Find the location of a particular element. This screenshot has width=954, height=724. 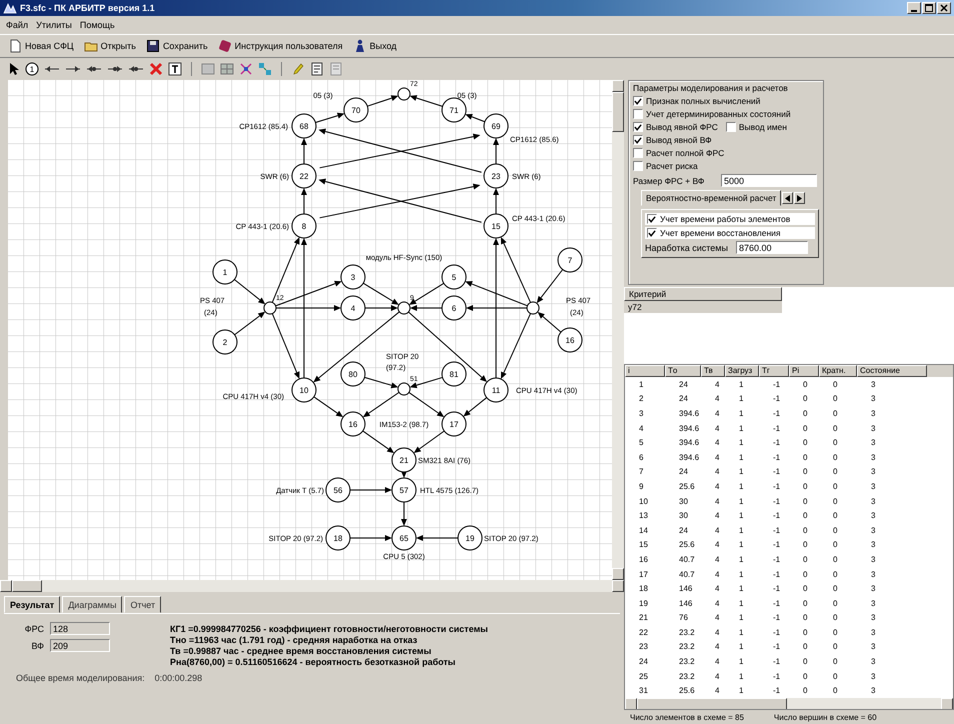

toolbar-button: Открыть is located at coordinates (110, 46).